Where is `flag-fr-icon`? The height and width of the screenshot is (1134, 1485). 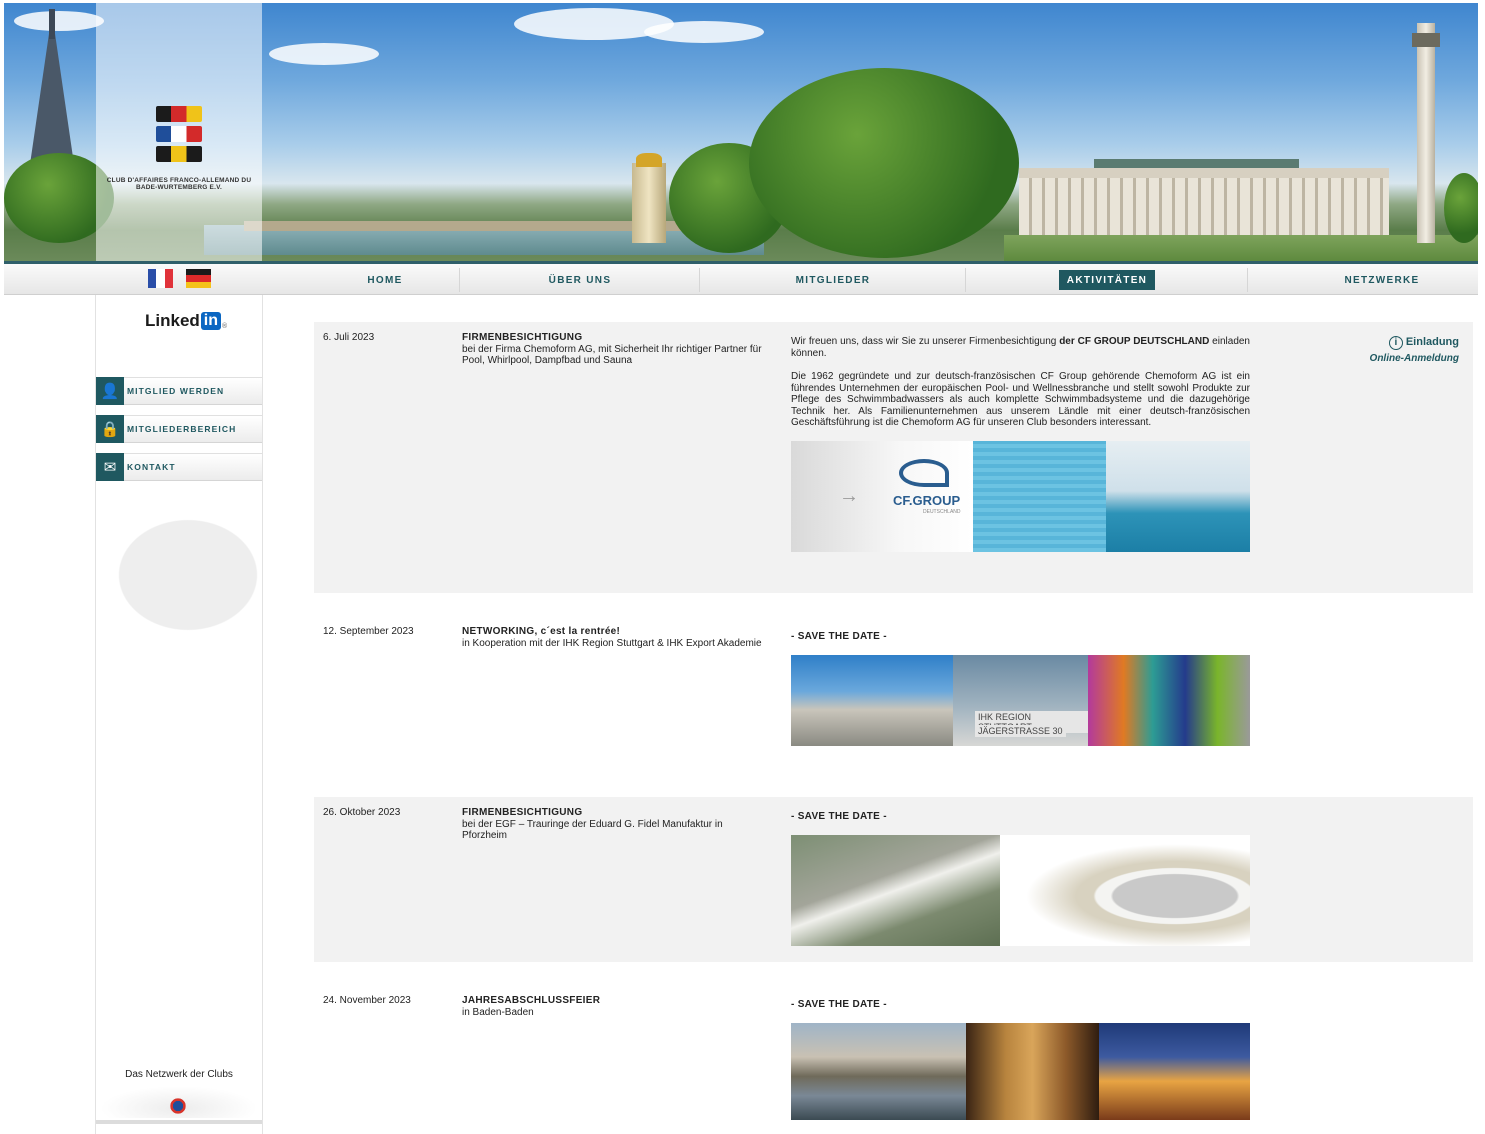 flag-fr-icon is located at coordinates (160, 278).